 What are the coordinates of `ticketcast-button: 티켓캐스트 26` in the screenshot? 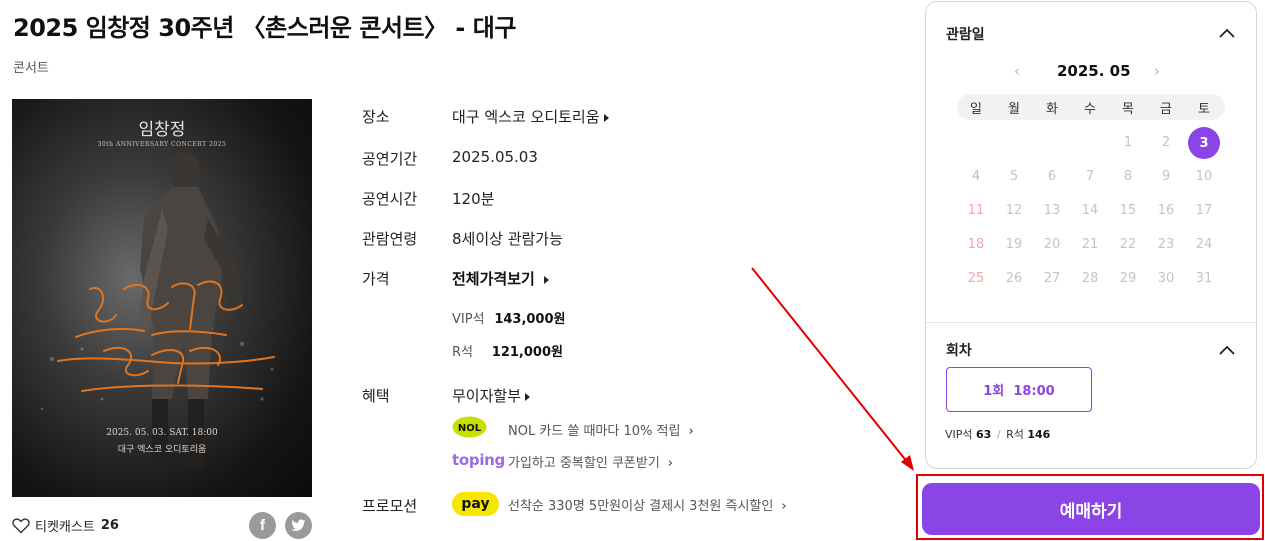 It's located at (65, 525).